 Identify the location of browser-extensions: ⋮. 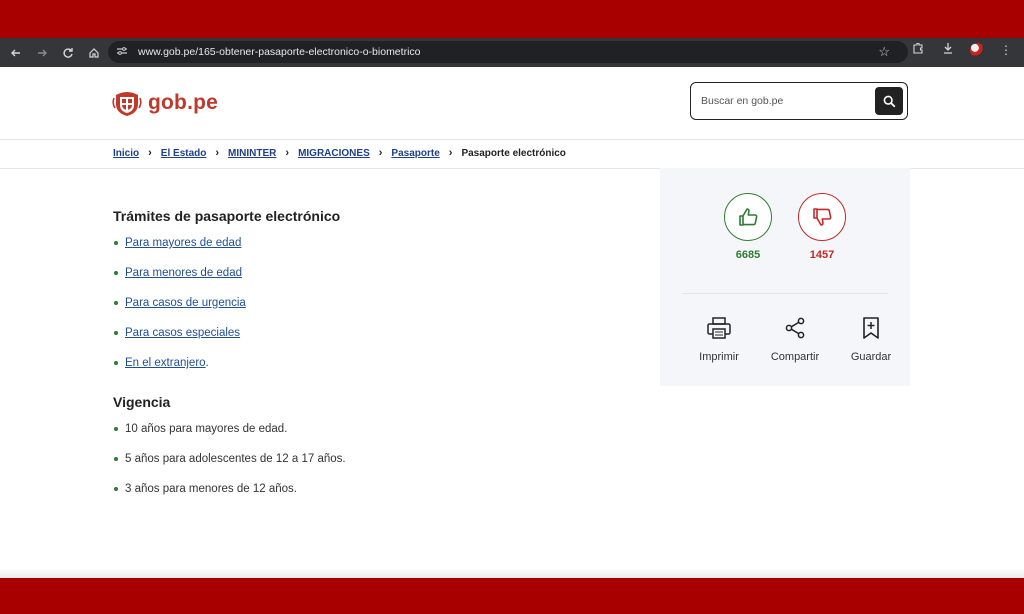
(962, 49).